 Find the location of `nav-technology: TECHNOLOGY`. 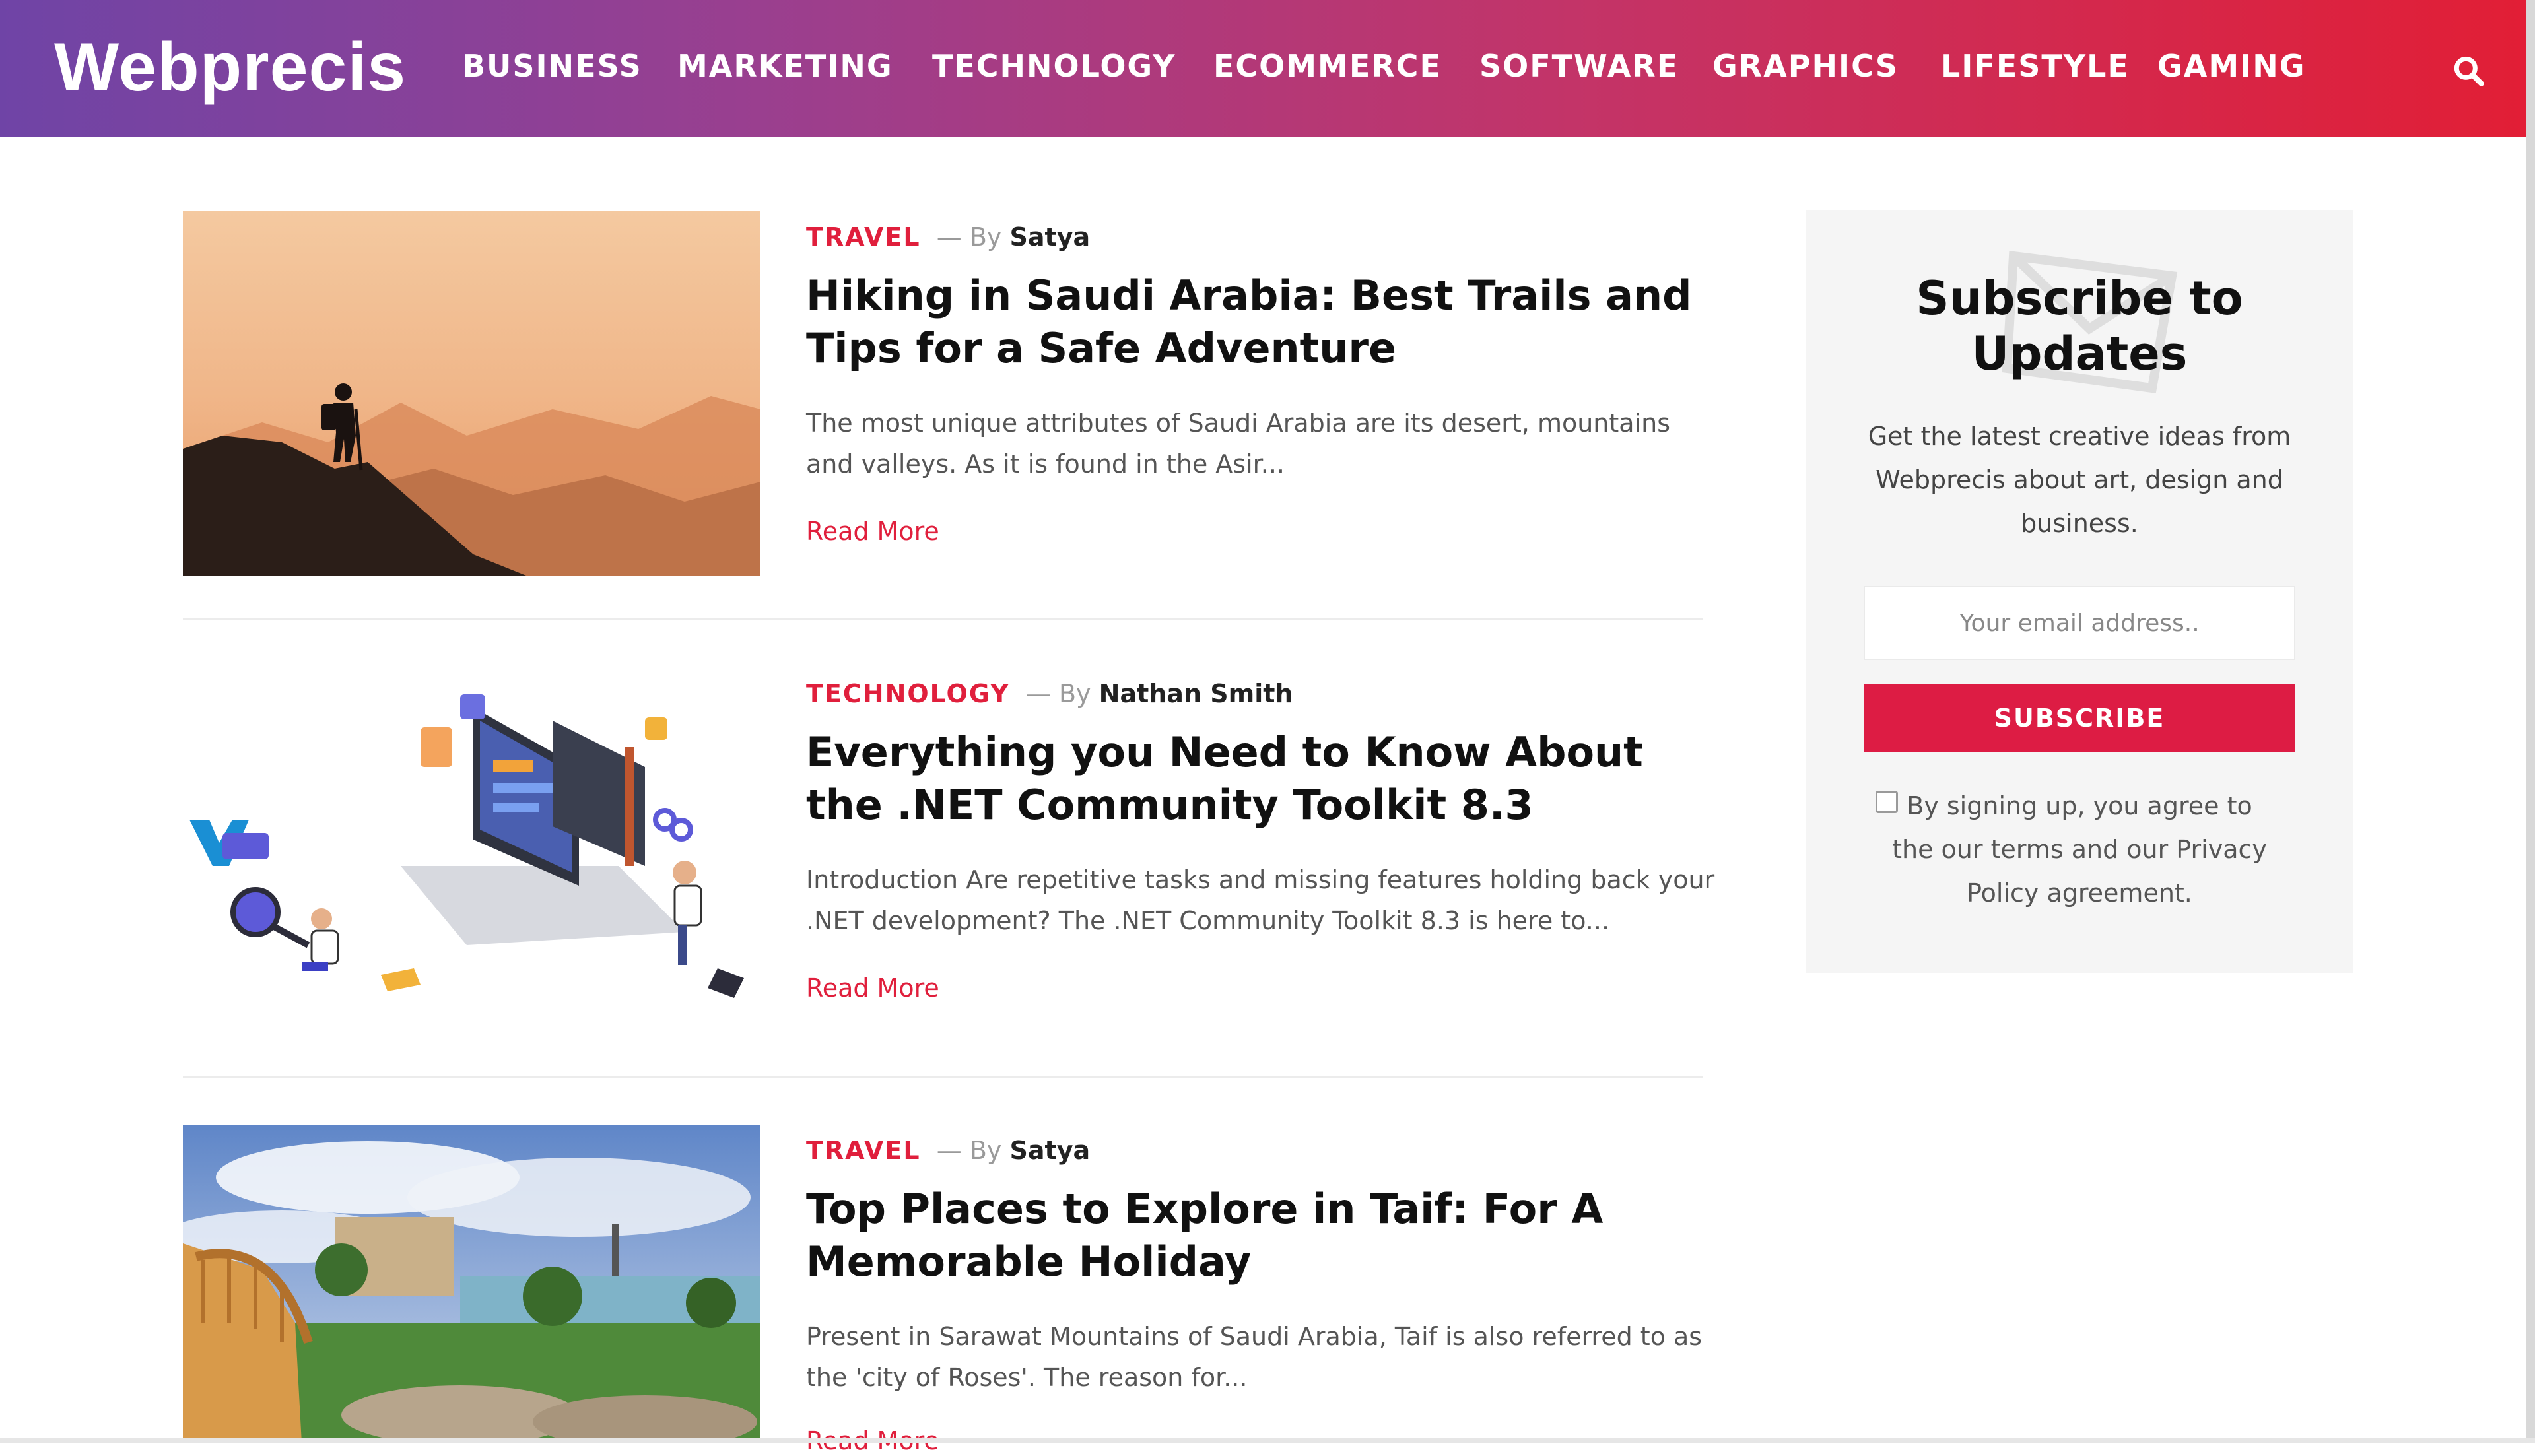

nav-technology: TECHNOLOGY is located at coordinates (1054, 66).